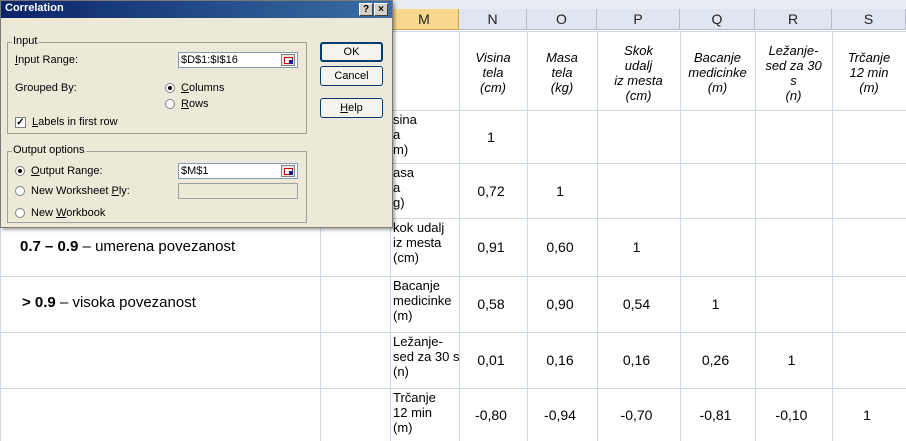  I want to click on header-cell-line: Visina, so click(493, 57).